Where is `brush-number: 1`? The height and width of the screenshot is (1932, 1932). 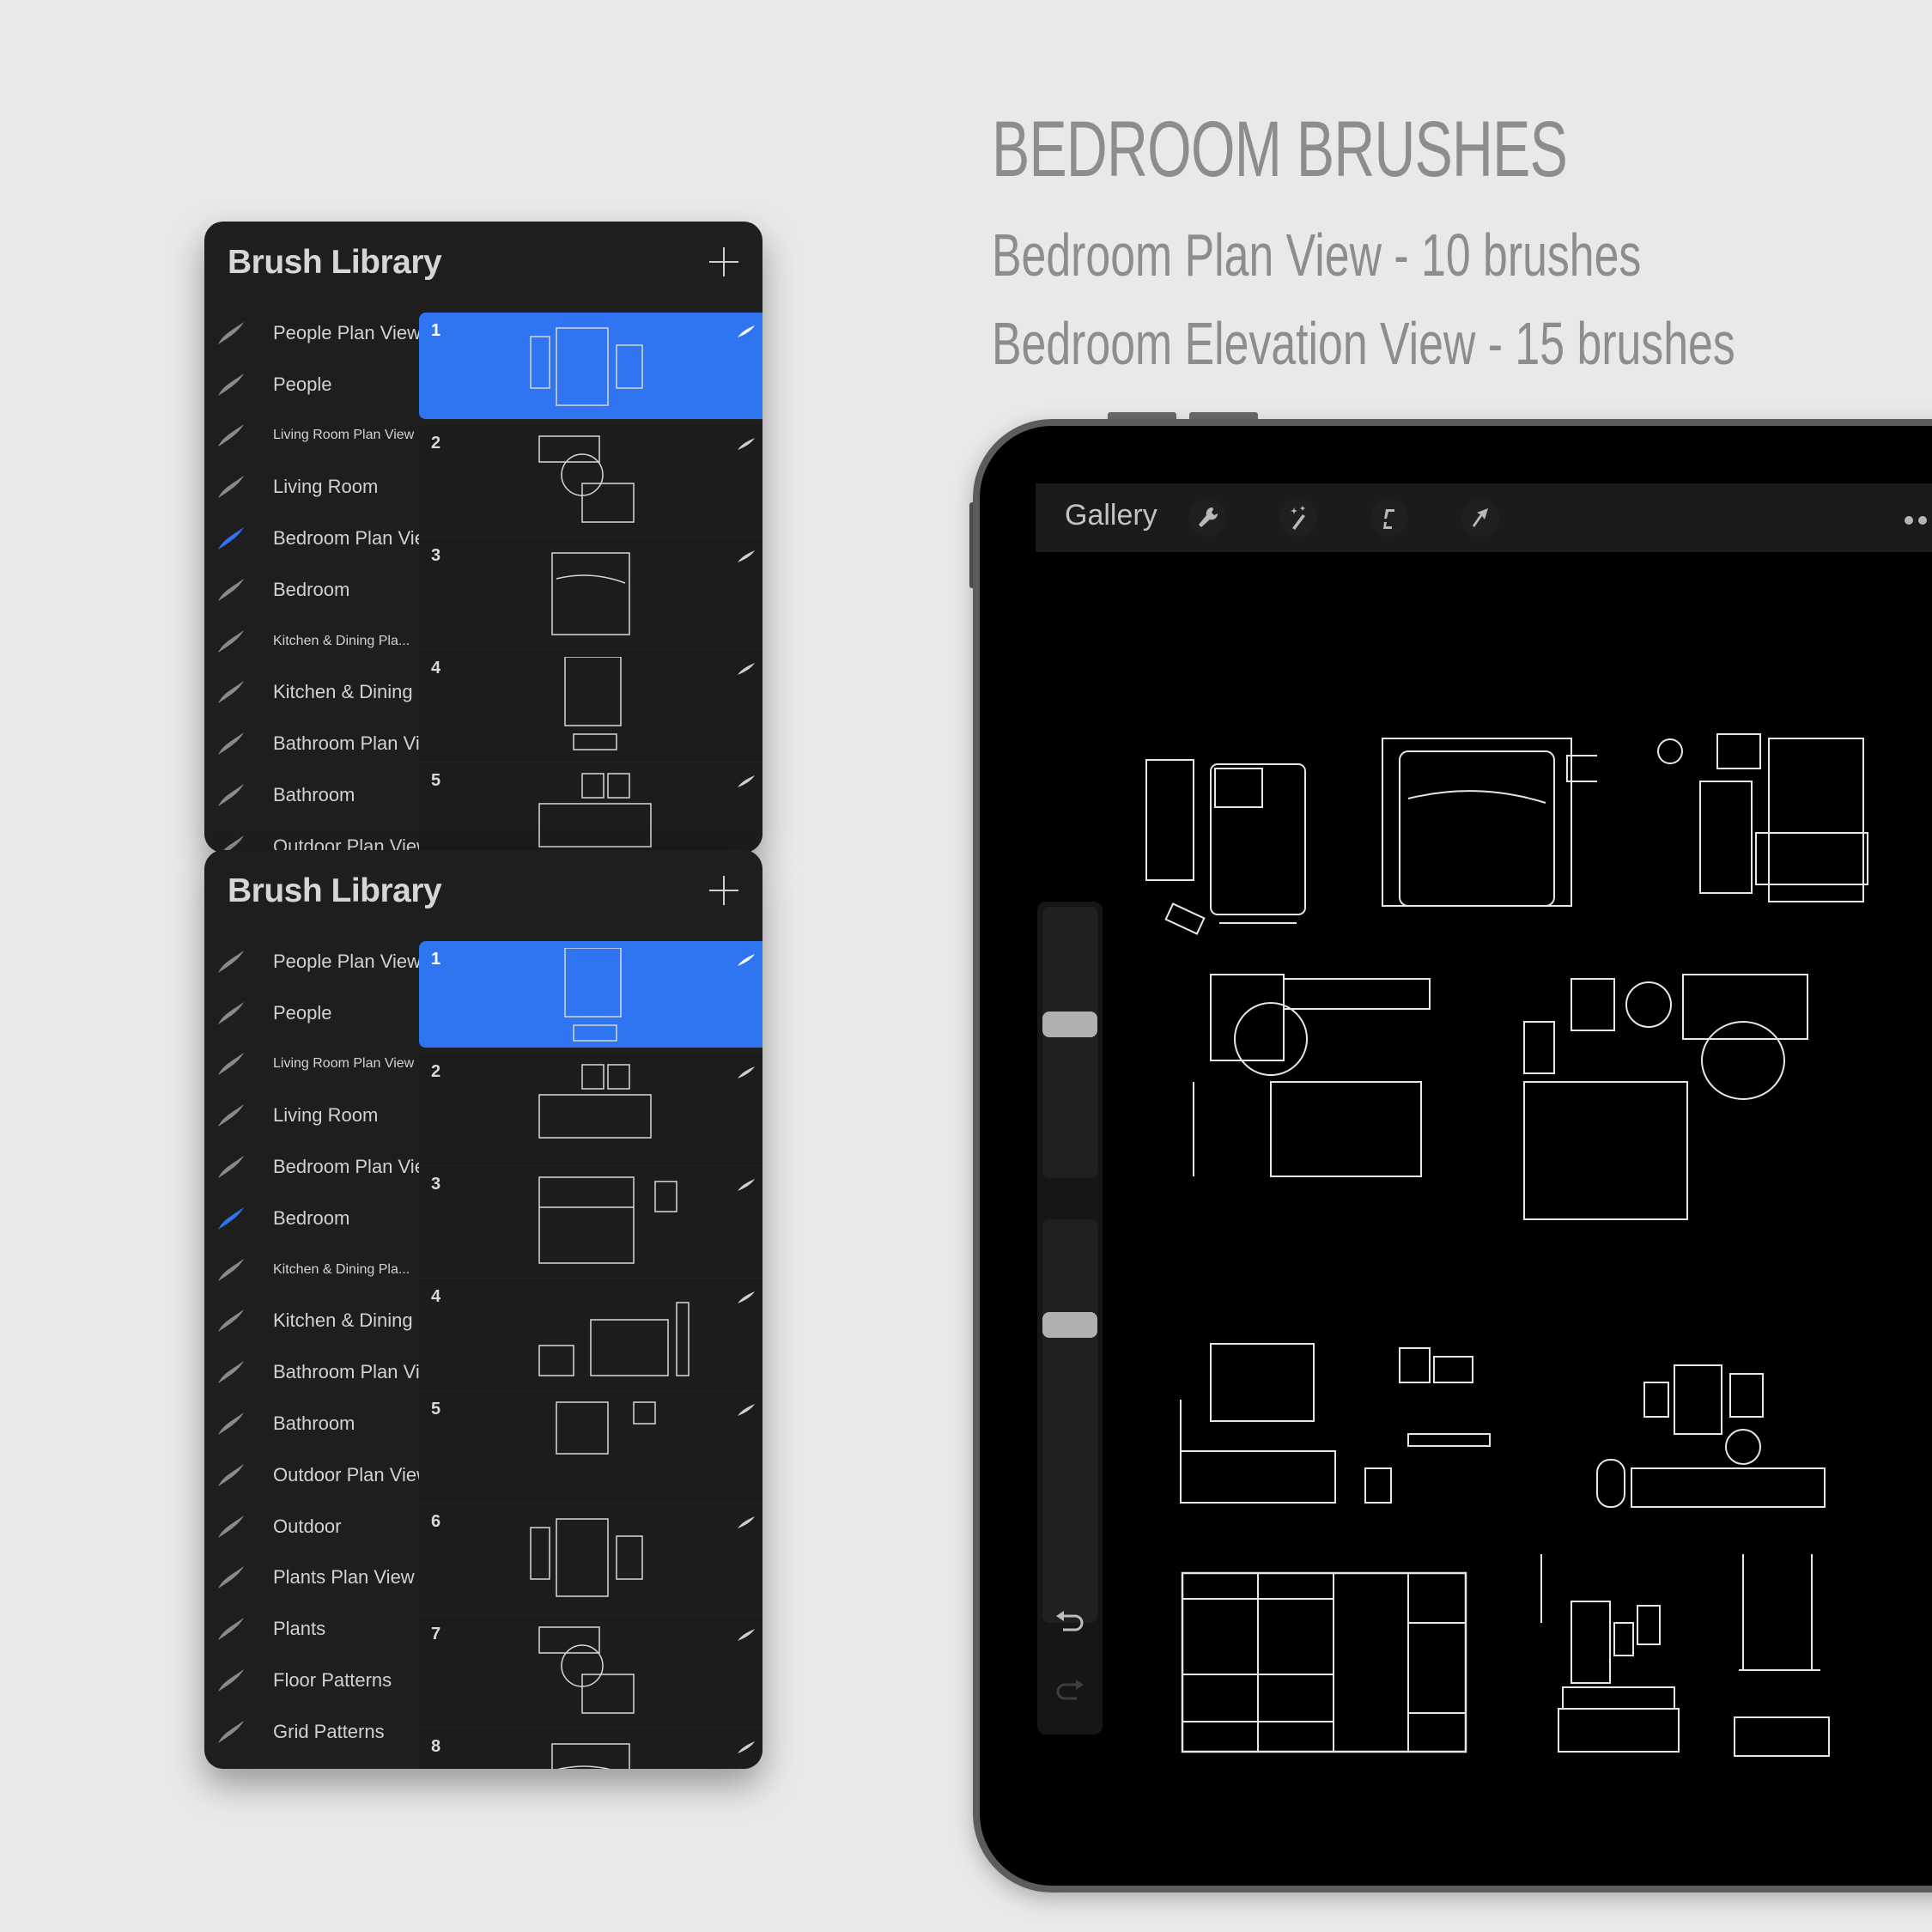
brush-number: 1 is located at coordinates (436, 959).